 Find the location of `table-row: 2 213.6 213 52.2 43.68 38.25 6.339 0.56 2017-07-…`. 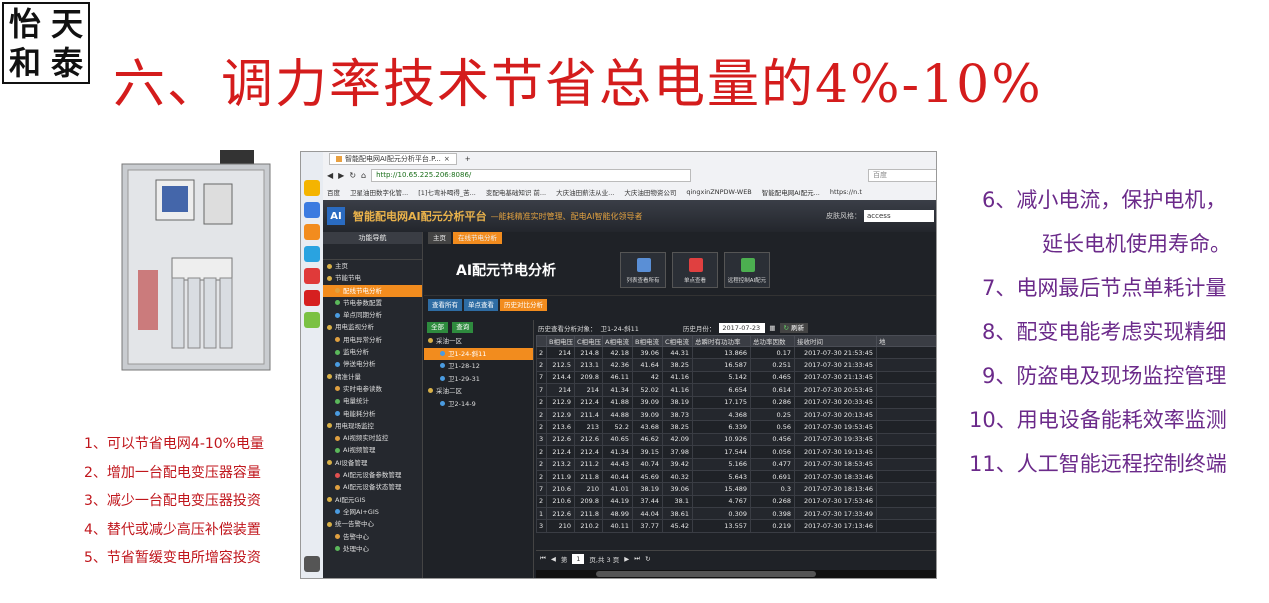

table-row: 2 213.6 213 52.2 43.68 38.25 6.339 0.56 2017-07-… is located at coordinates (736, 427).